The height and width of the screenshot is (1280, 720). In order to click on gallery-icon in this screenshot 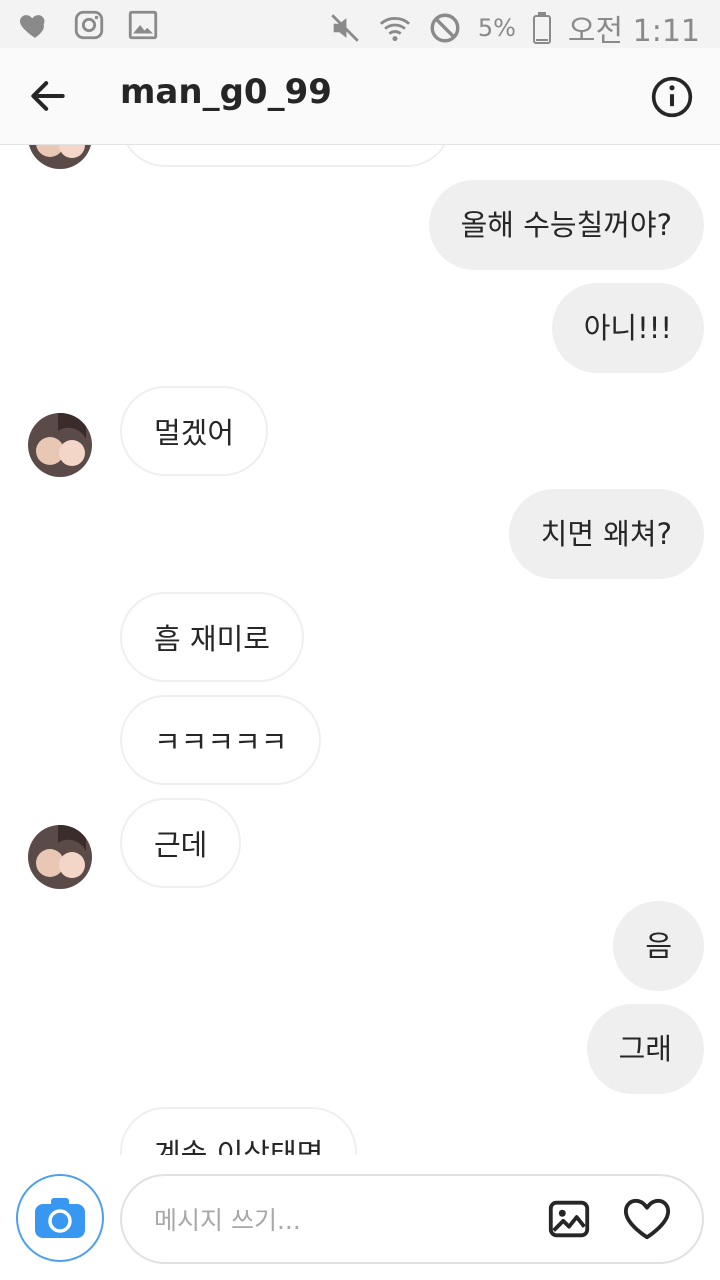, I will do `click(569, 1219)`.